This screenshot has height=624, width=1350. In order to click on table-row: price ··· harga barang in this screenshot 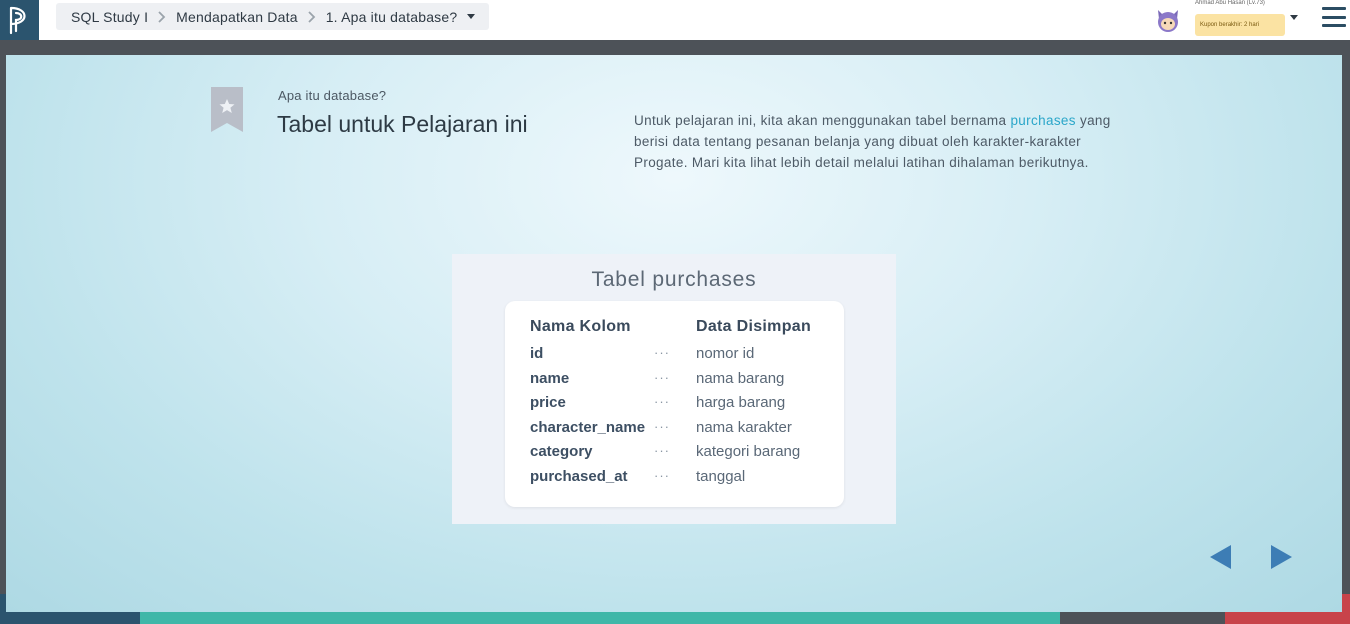, I will do `click(674, 404)`.